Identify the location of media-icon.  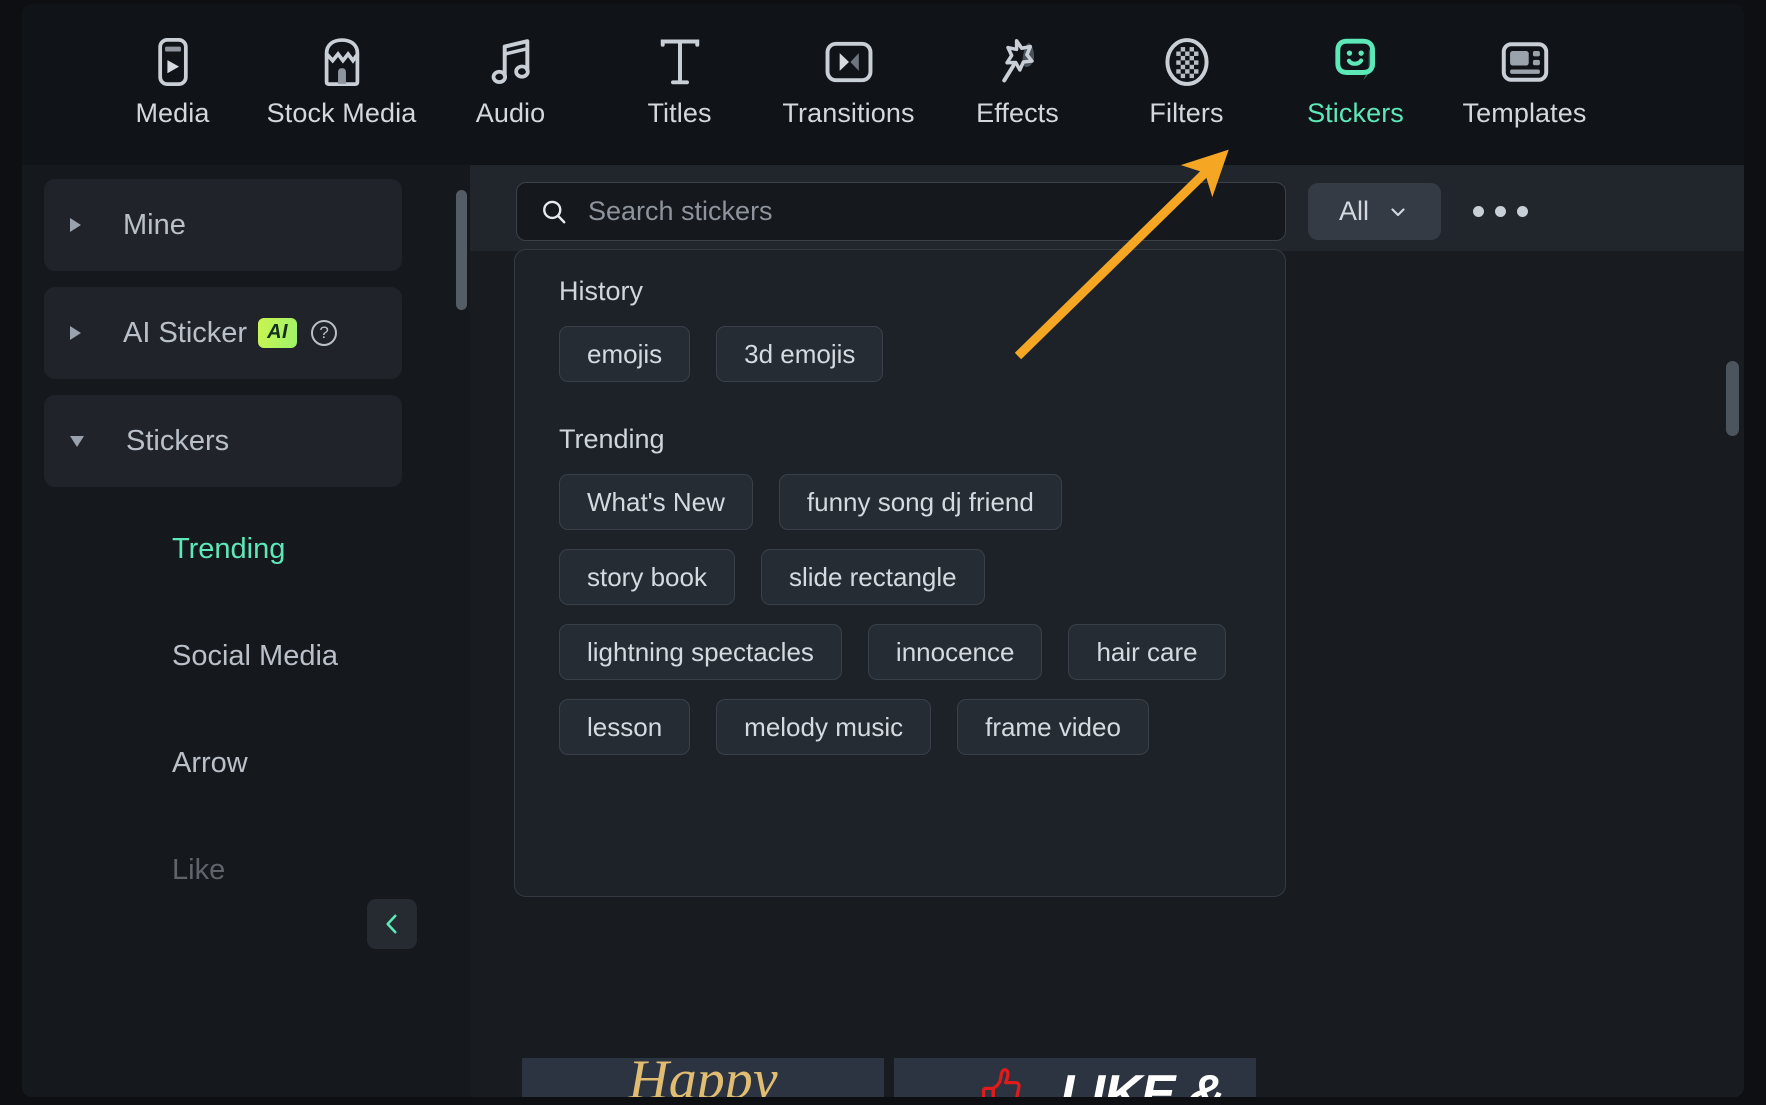
(173, 62).